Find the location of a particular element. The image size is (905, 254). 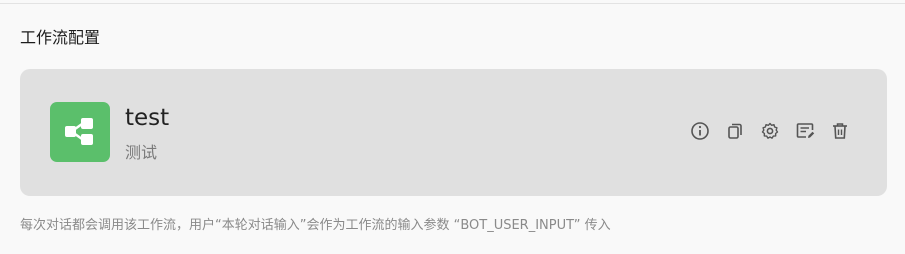

edit-button is located at coordinates (805, 131).